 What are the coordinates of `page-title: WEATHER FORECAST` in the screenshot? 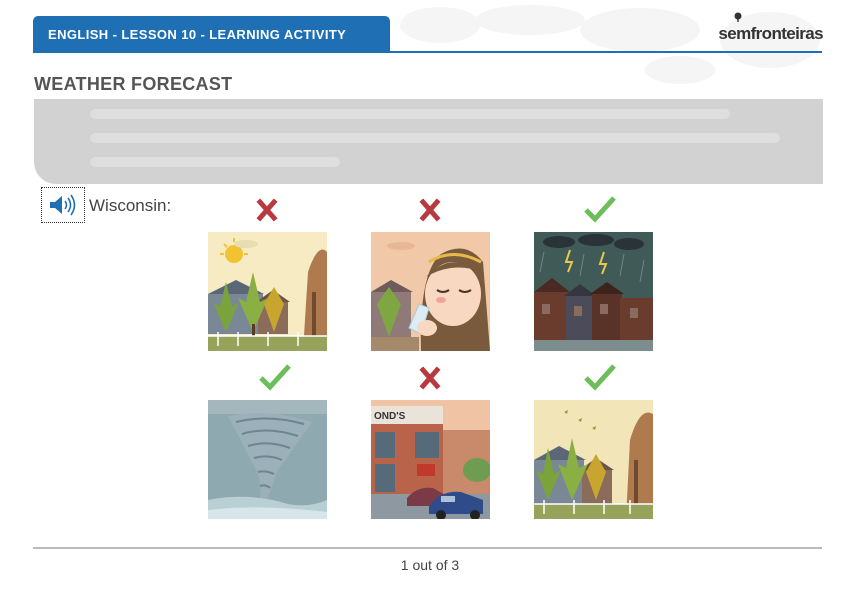 It's located at (133, 84).